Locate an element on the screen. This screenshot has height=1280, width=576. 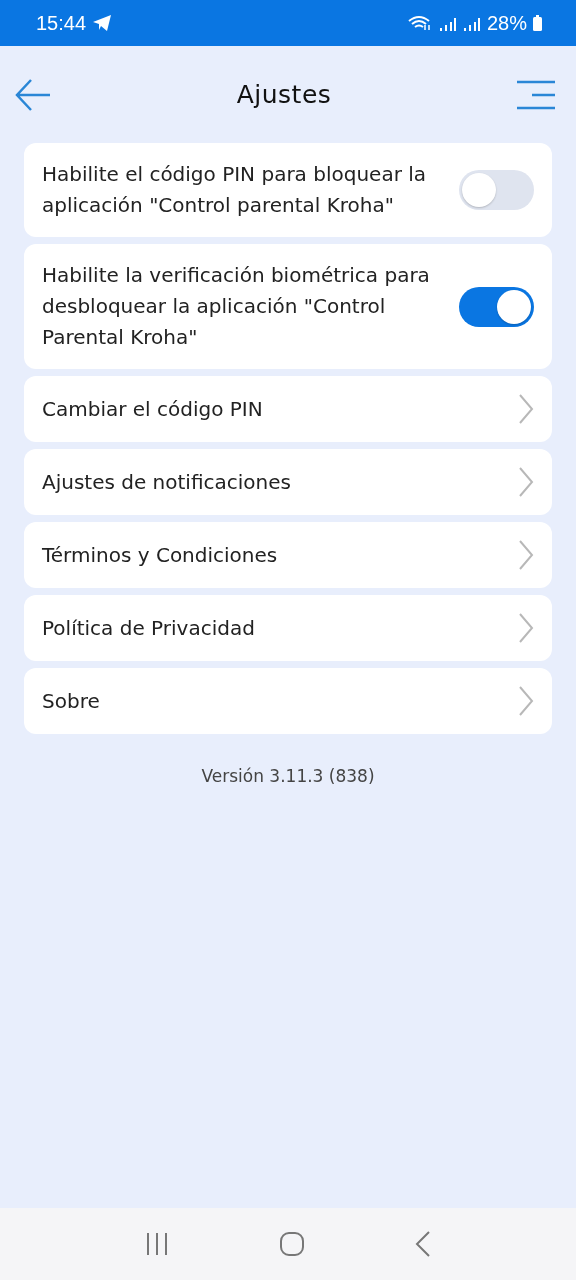
settings-row: Cambiar el código PIN is located at coordinates (288, 409).